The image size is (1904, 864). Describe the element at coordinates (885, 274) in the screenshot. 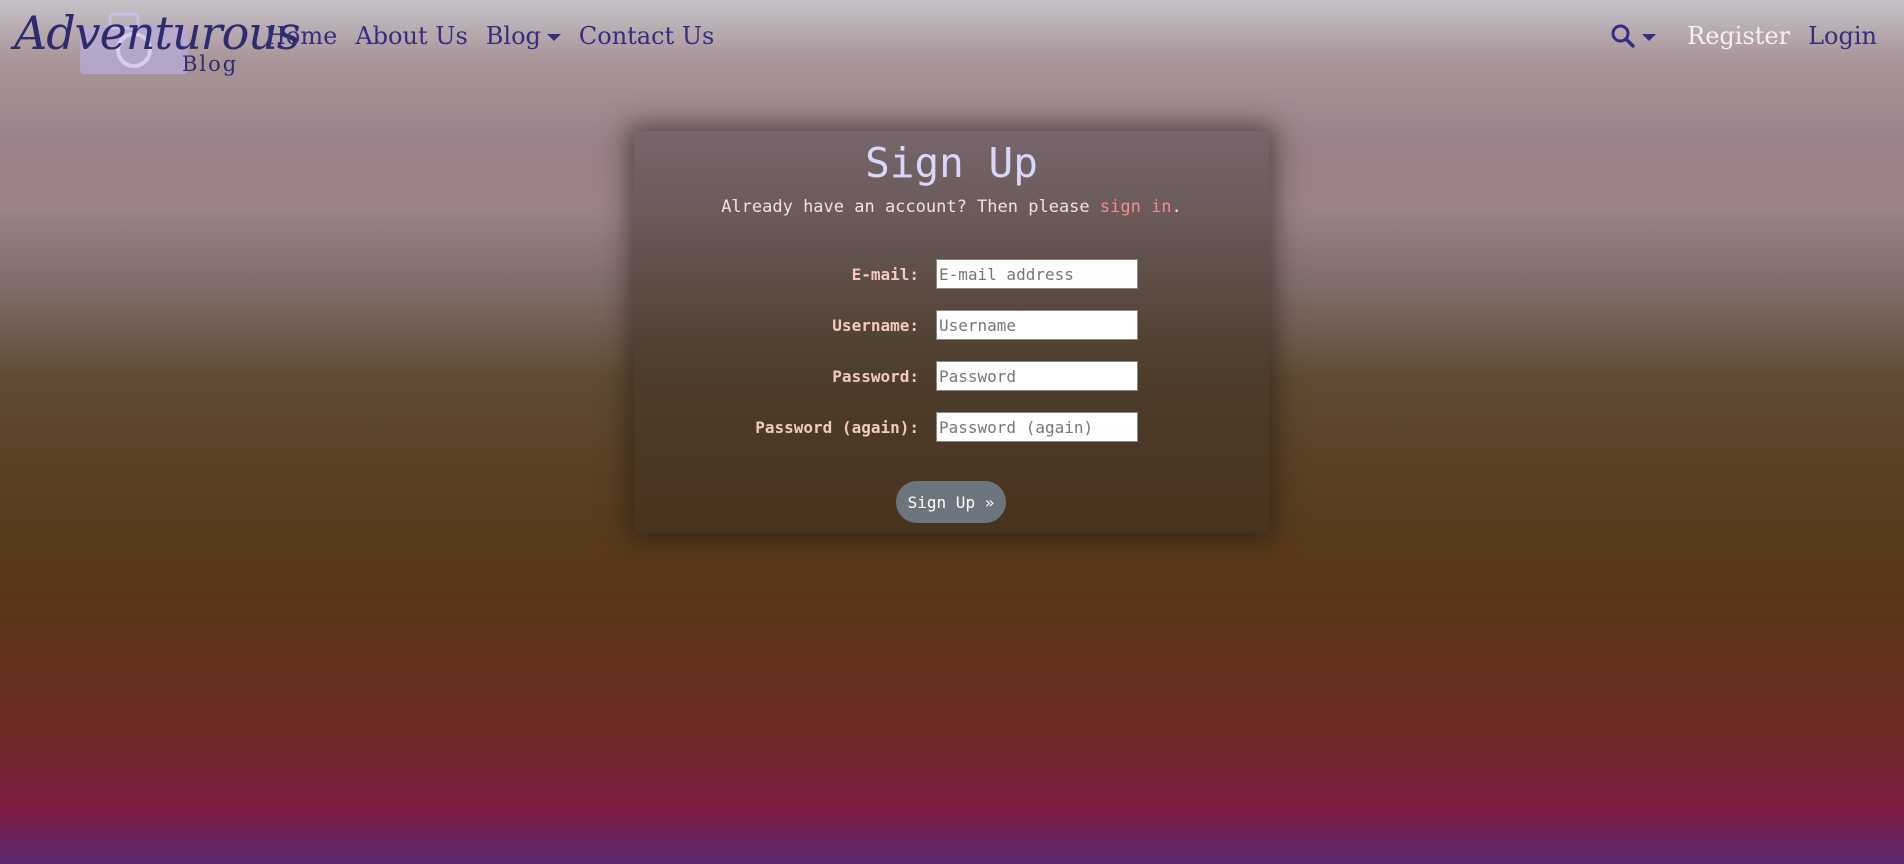

I see `email-label: E-mail:` at that location.